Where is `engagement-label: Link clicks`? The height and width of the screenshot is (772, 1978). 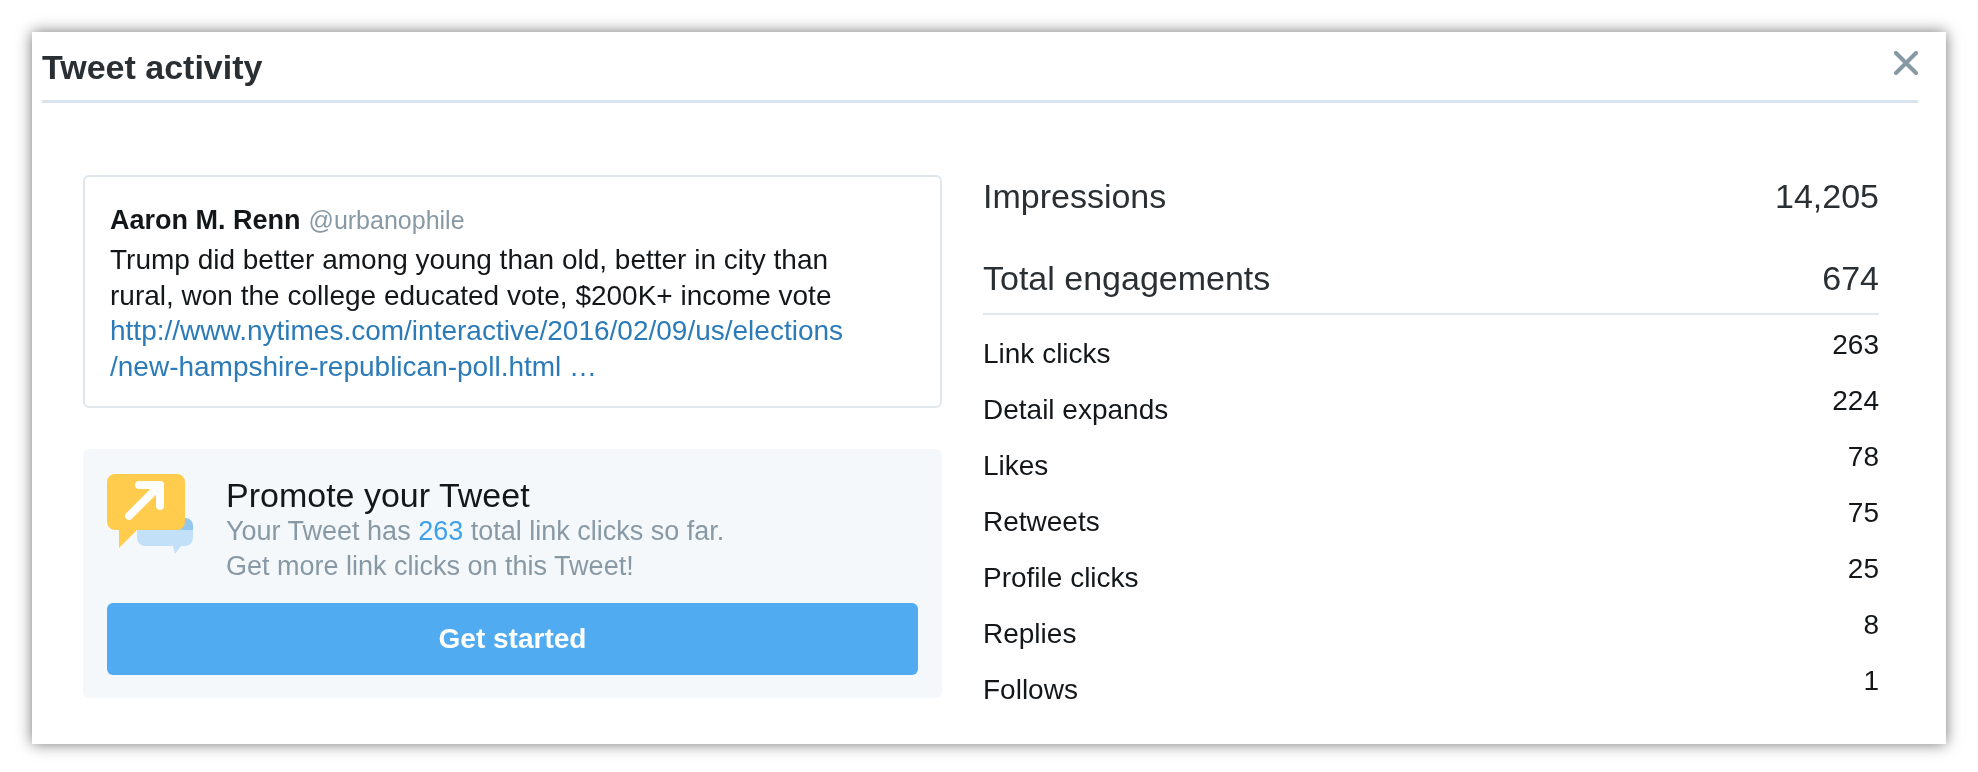
engagement-label: Link clicks is located at coordinates (1047, 354).